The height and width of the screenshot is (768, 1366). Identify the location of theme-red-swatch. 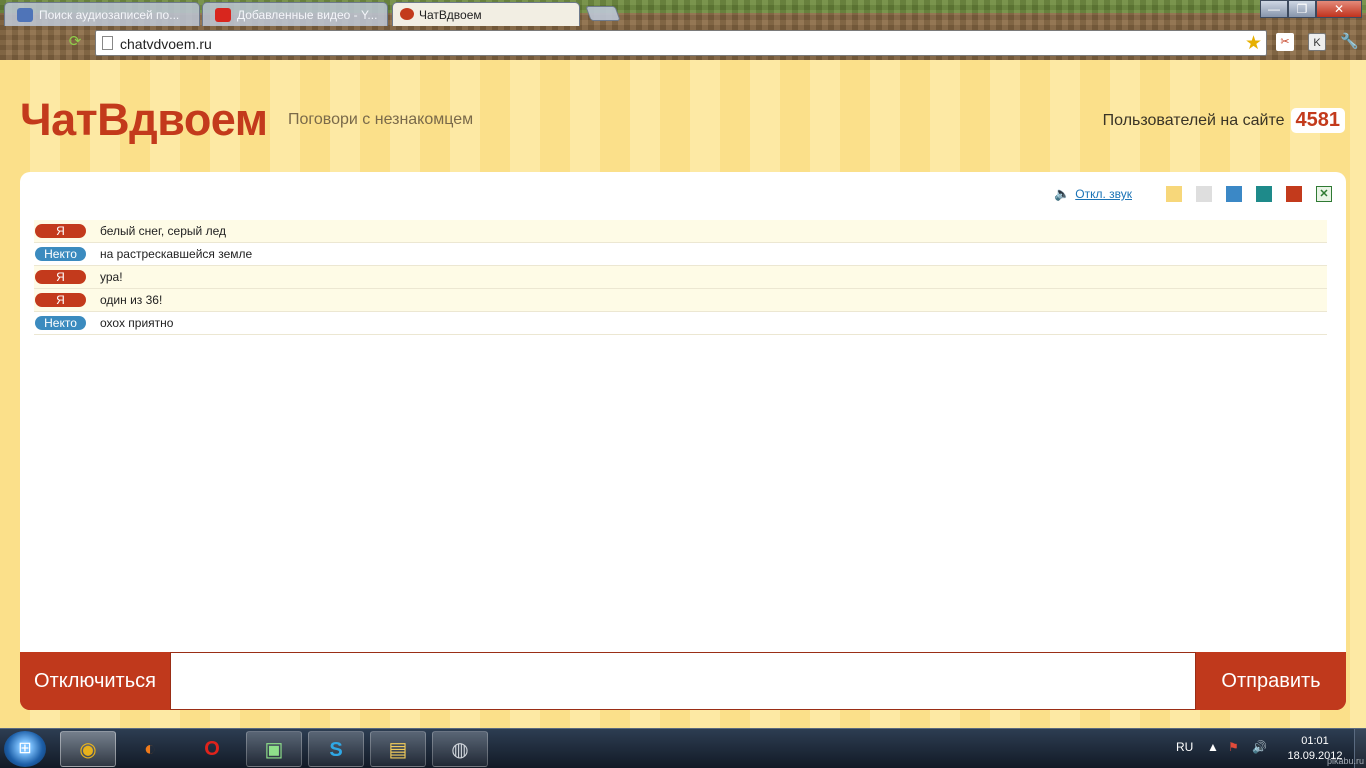
(1294, 194).